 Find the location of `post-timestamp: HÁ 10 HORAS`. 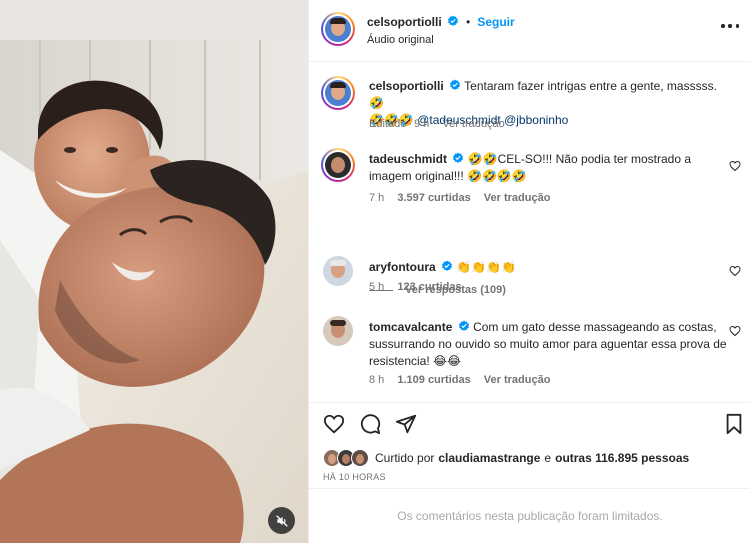

post-timestamp: HÁ 10 HORAS is located at coordinates (354, 477).